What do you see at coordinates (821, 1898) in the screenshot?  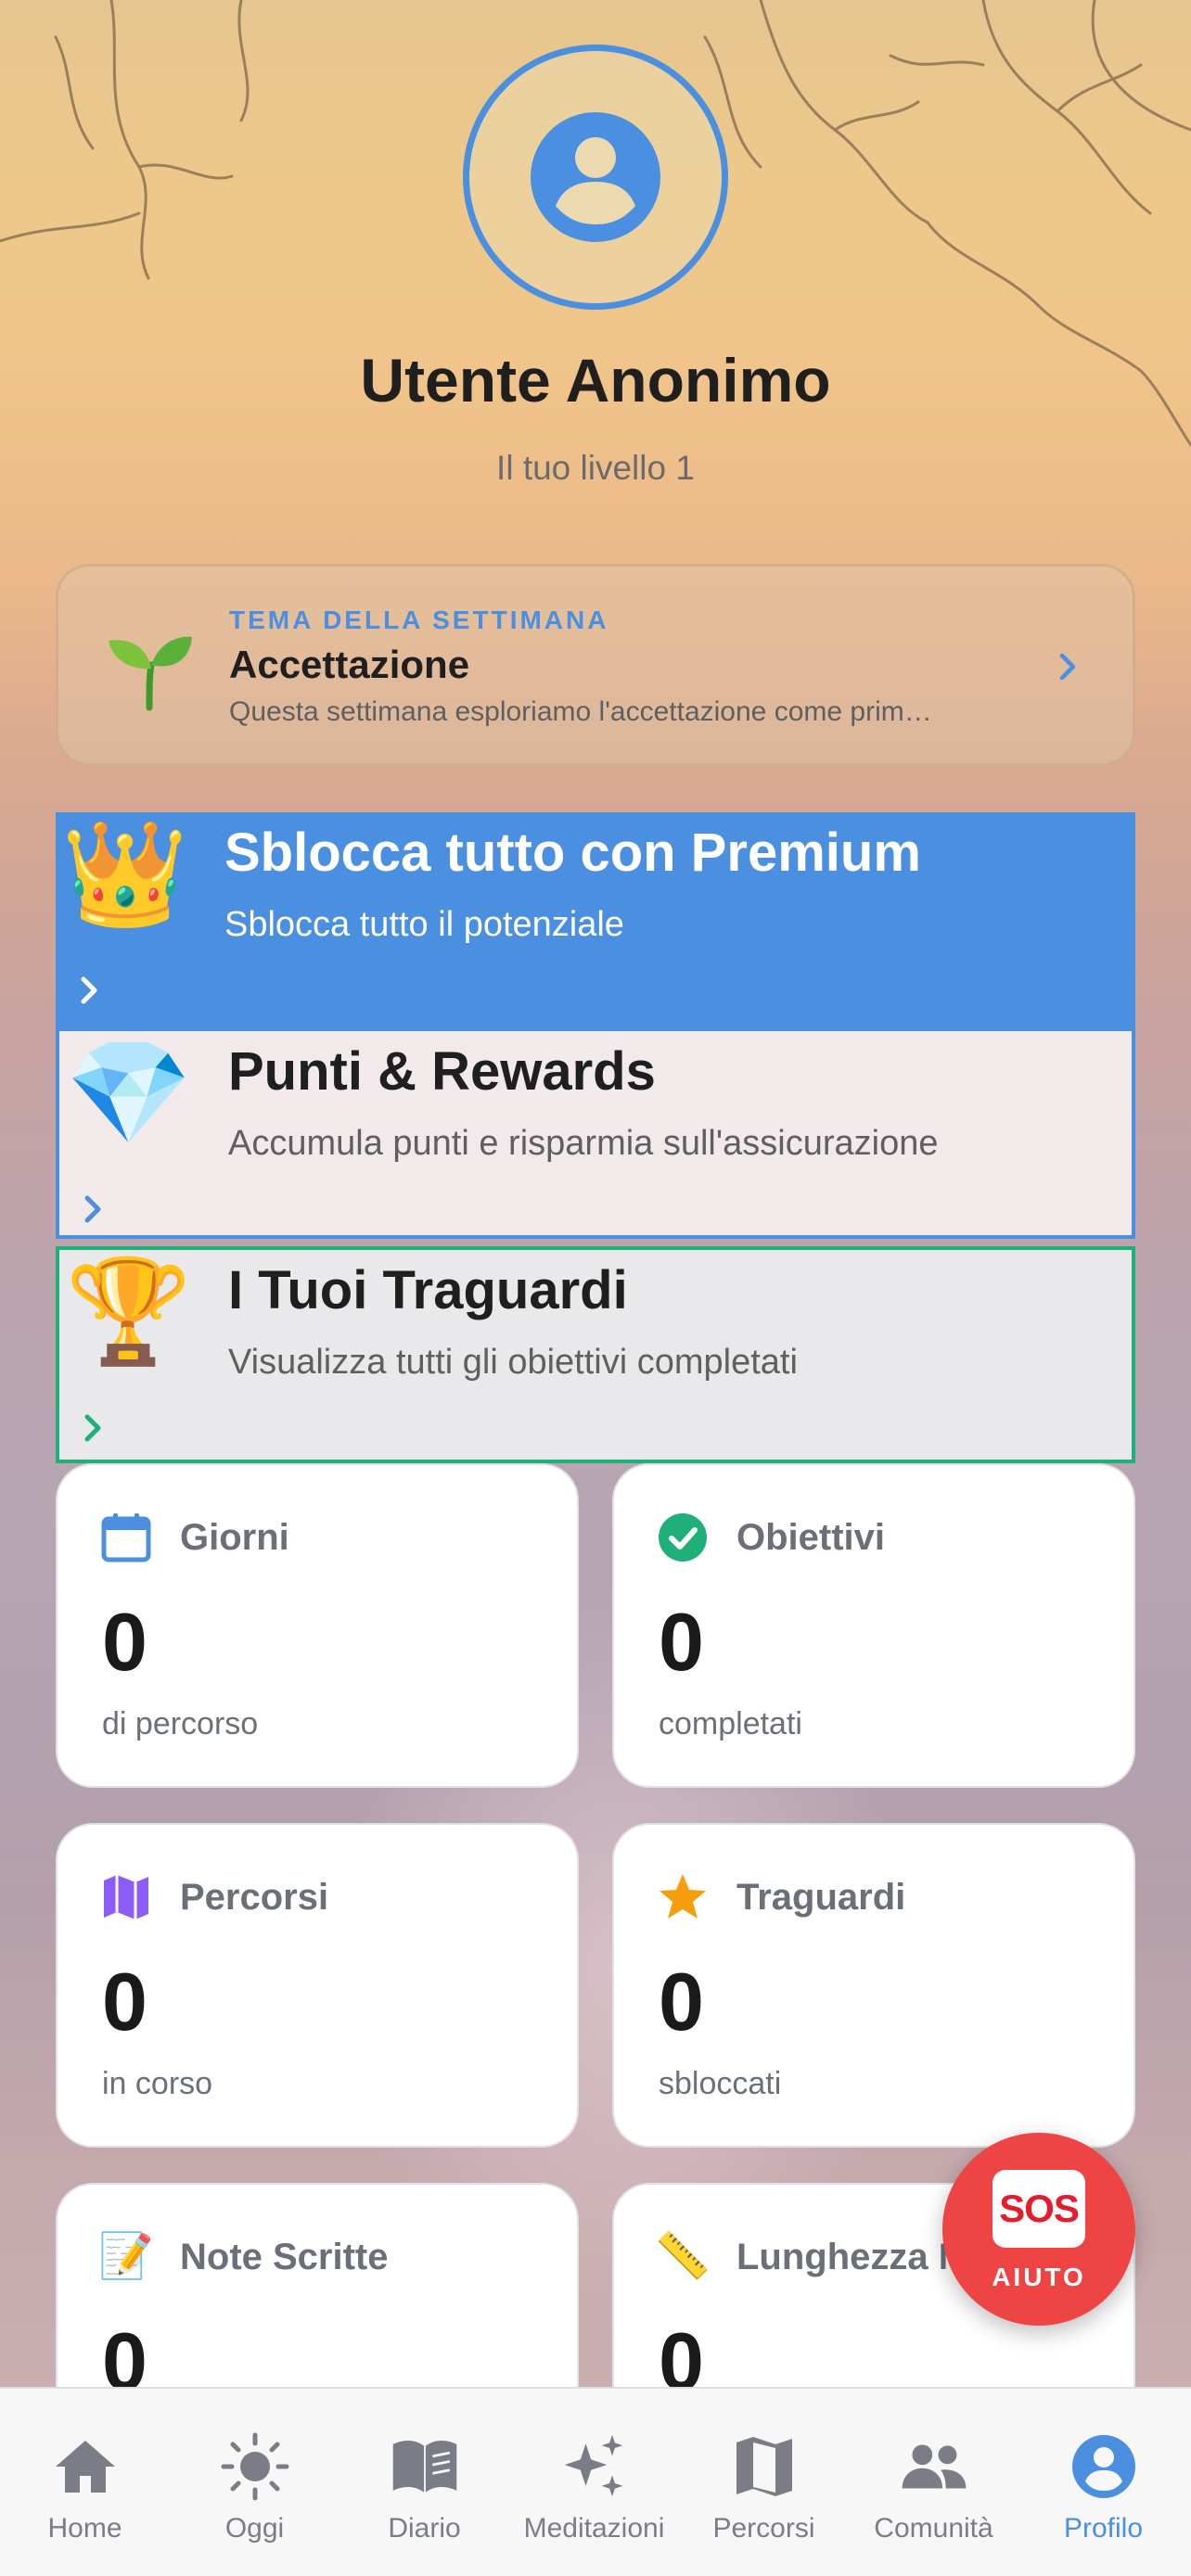 I see `stat-label: Traguardi` at bounding box center [821, 1898].